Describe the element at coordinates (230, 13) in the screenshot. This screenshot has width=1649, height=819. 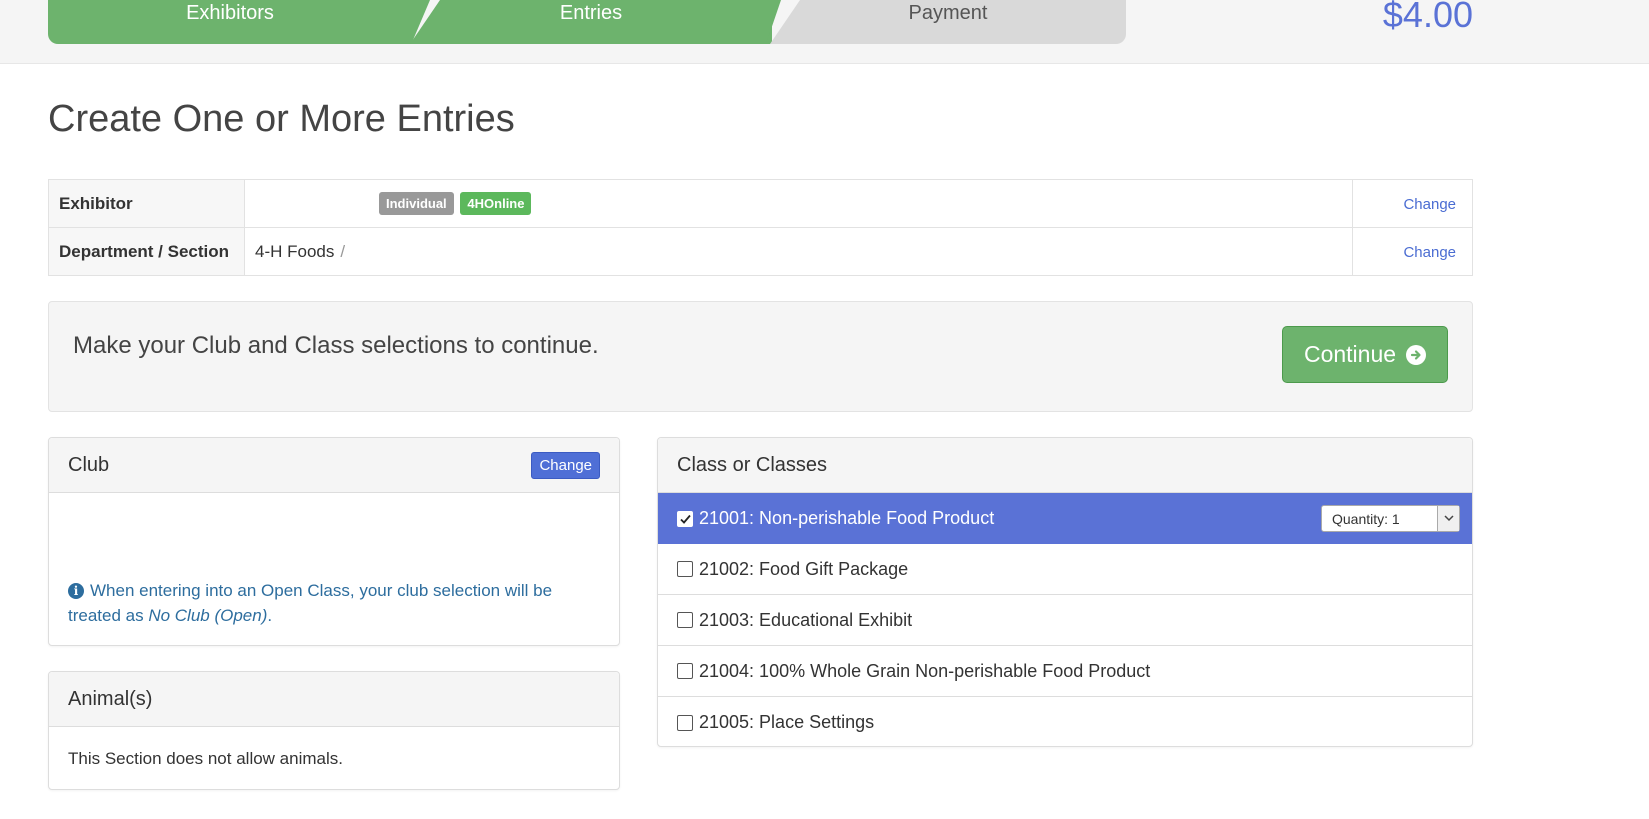
I see `step-exhibitors-label: Exhibitors` at that location.